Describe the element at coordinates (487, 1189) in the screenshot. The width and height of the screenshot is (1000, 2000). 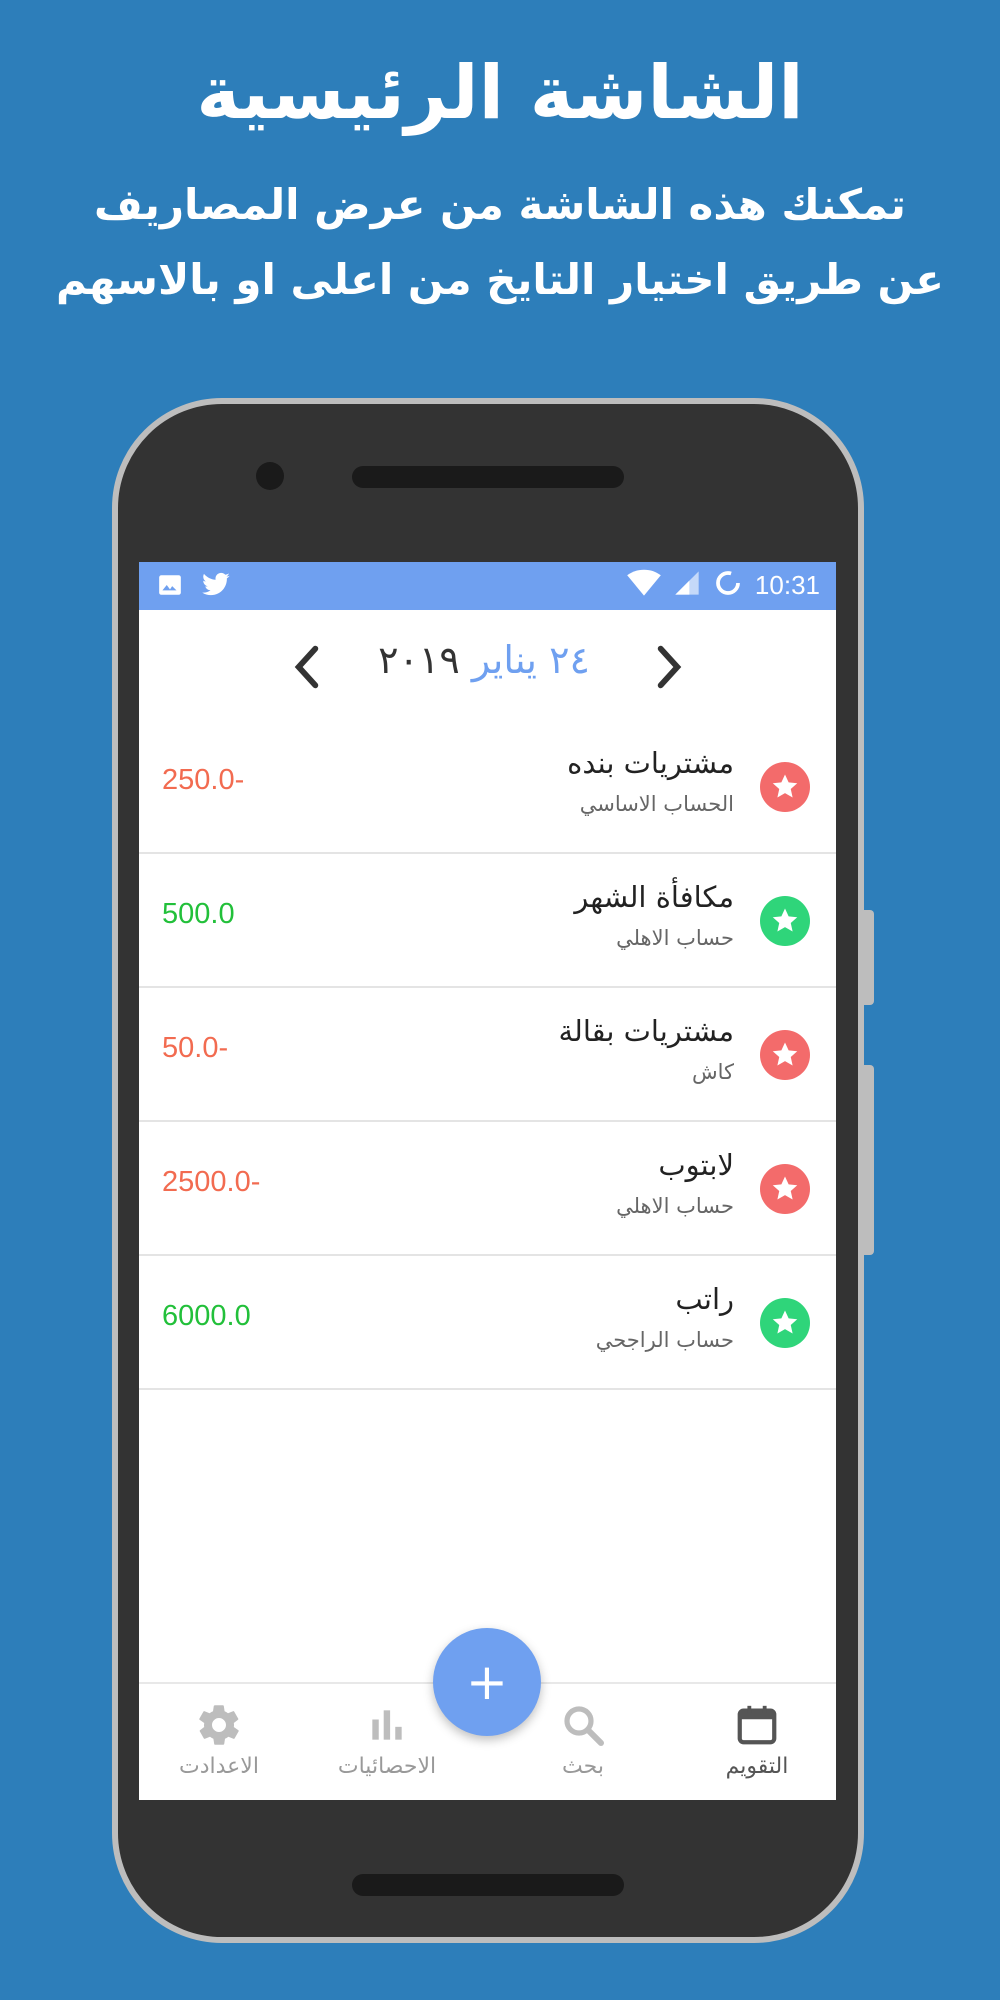
I see `list-item: لابتوب حساب الاهلي 2500.0-` at that location.